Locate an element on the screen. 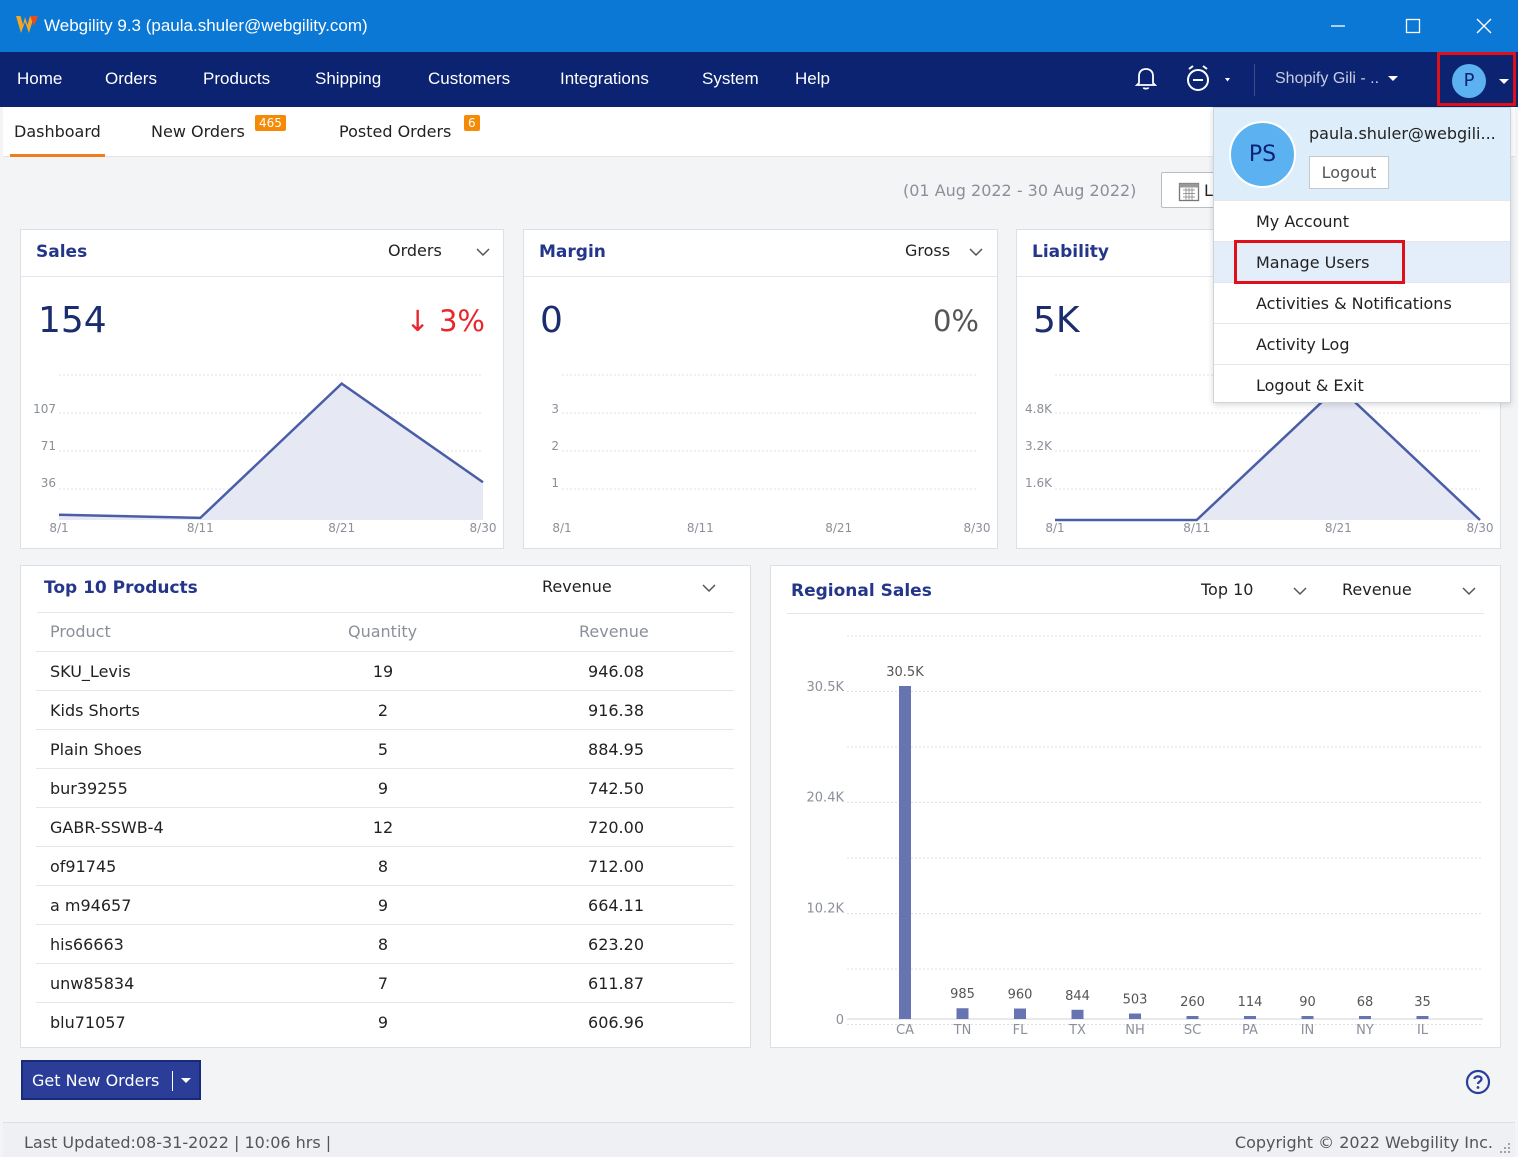 Image resolution: width=1518 pixels, height=1157 pixels. x-tick-label: NY is located at coordinates (1365, 1030).